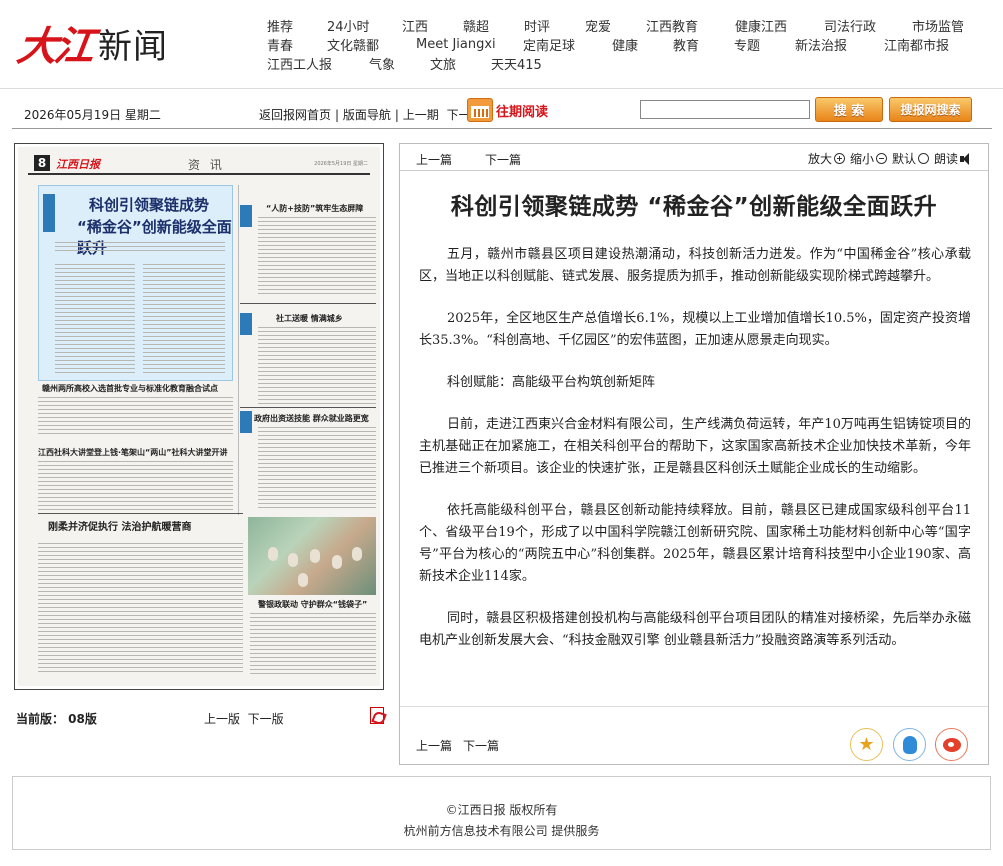 The image size is (1003, 866). I want to click on nav-link: 24小时, so click(364, 25).